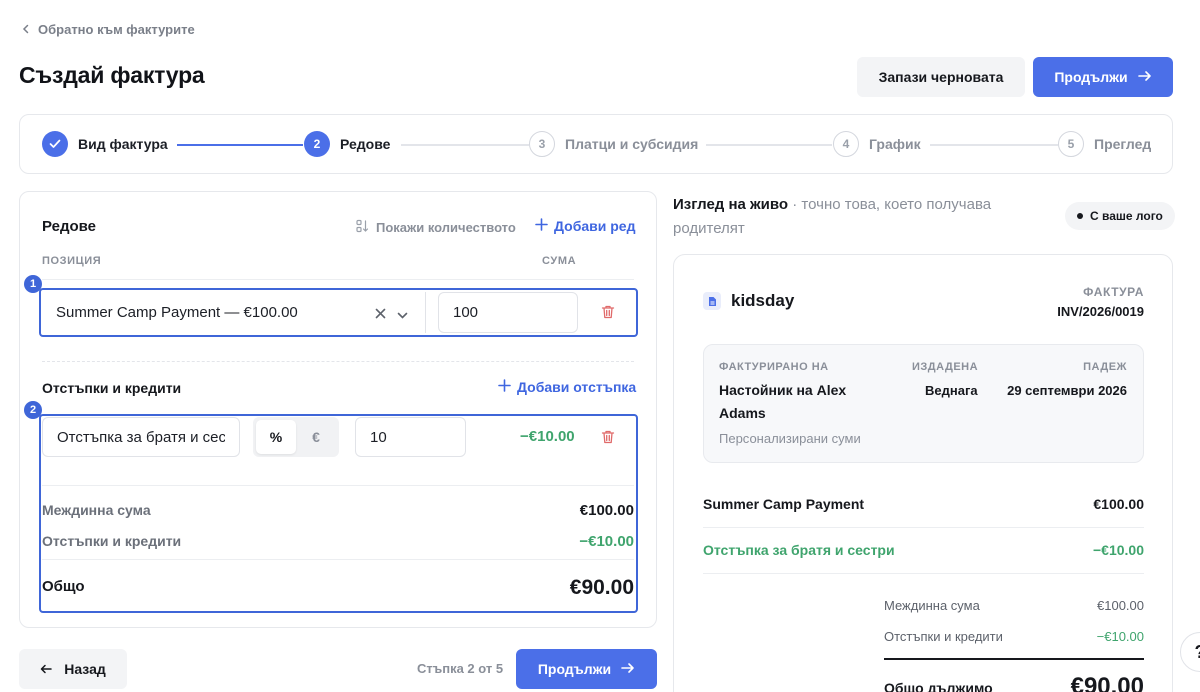 The image size is (1200, 692). I want to click on back-link-label: Обратно към фактурите, so click(116, 29).